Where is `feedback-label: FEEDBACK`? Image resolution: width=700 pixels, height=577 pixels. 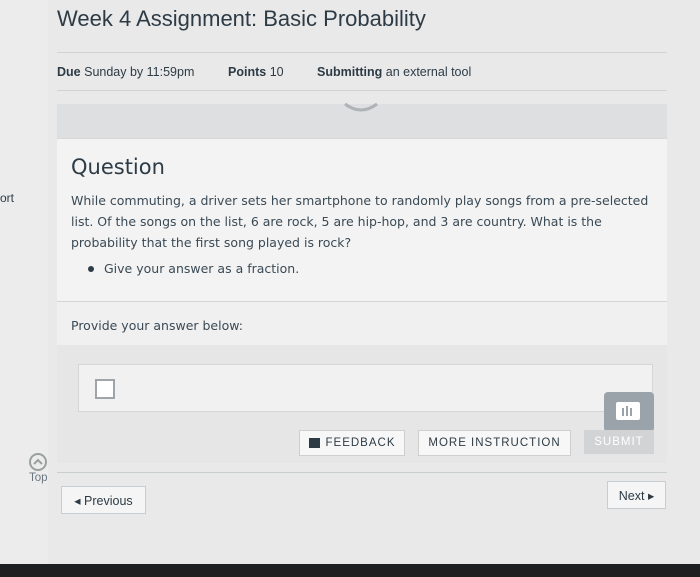 feedback-label: FEEDBACK is located at coordinates (360, 443).